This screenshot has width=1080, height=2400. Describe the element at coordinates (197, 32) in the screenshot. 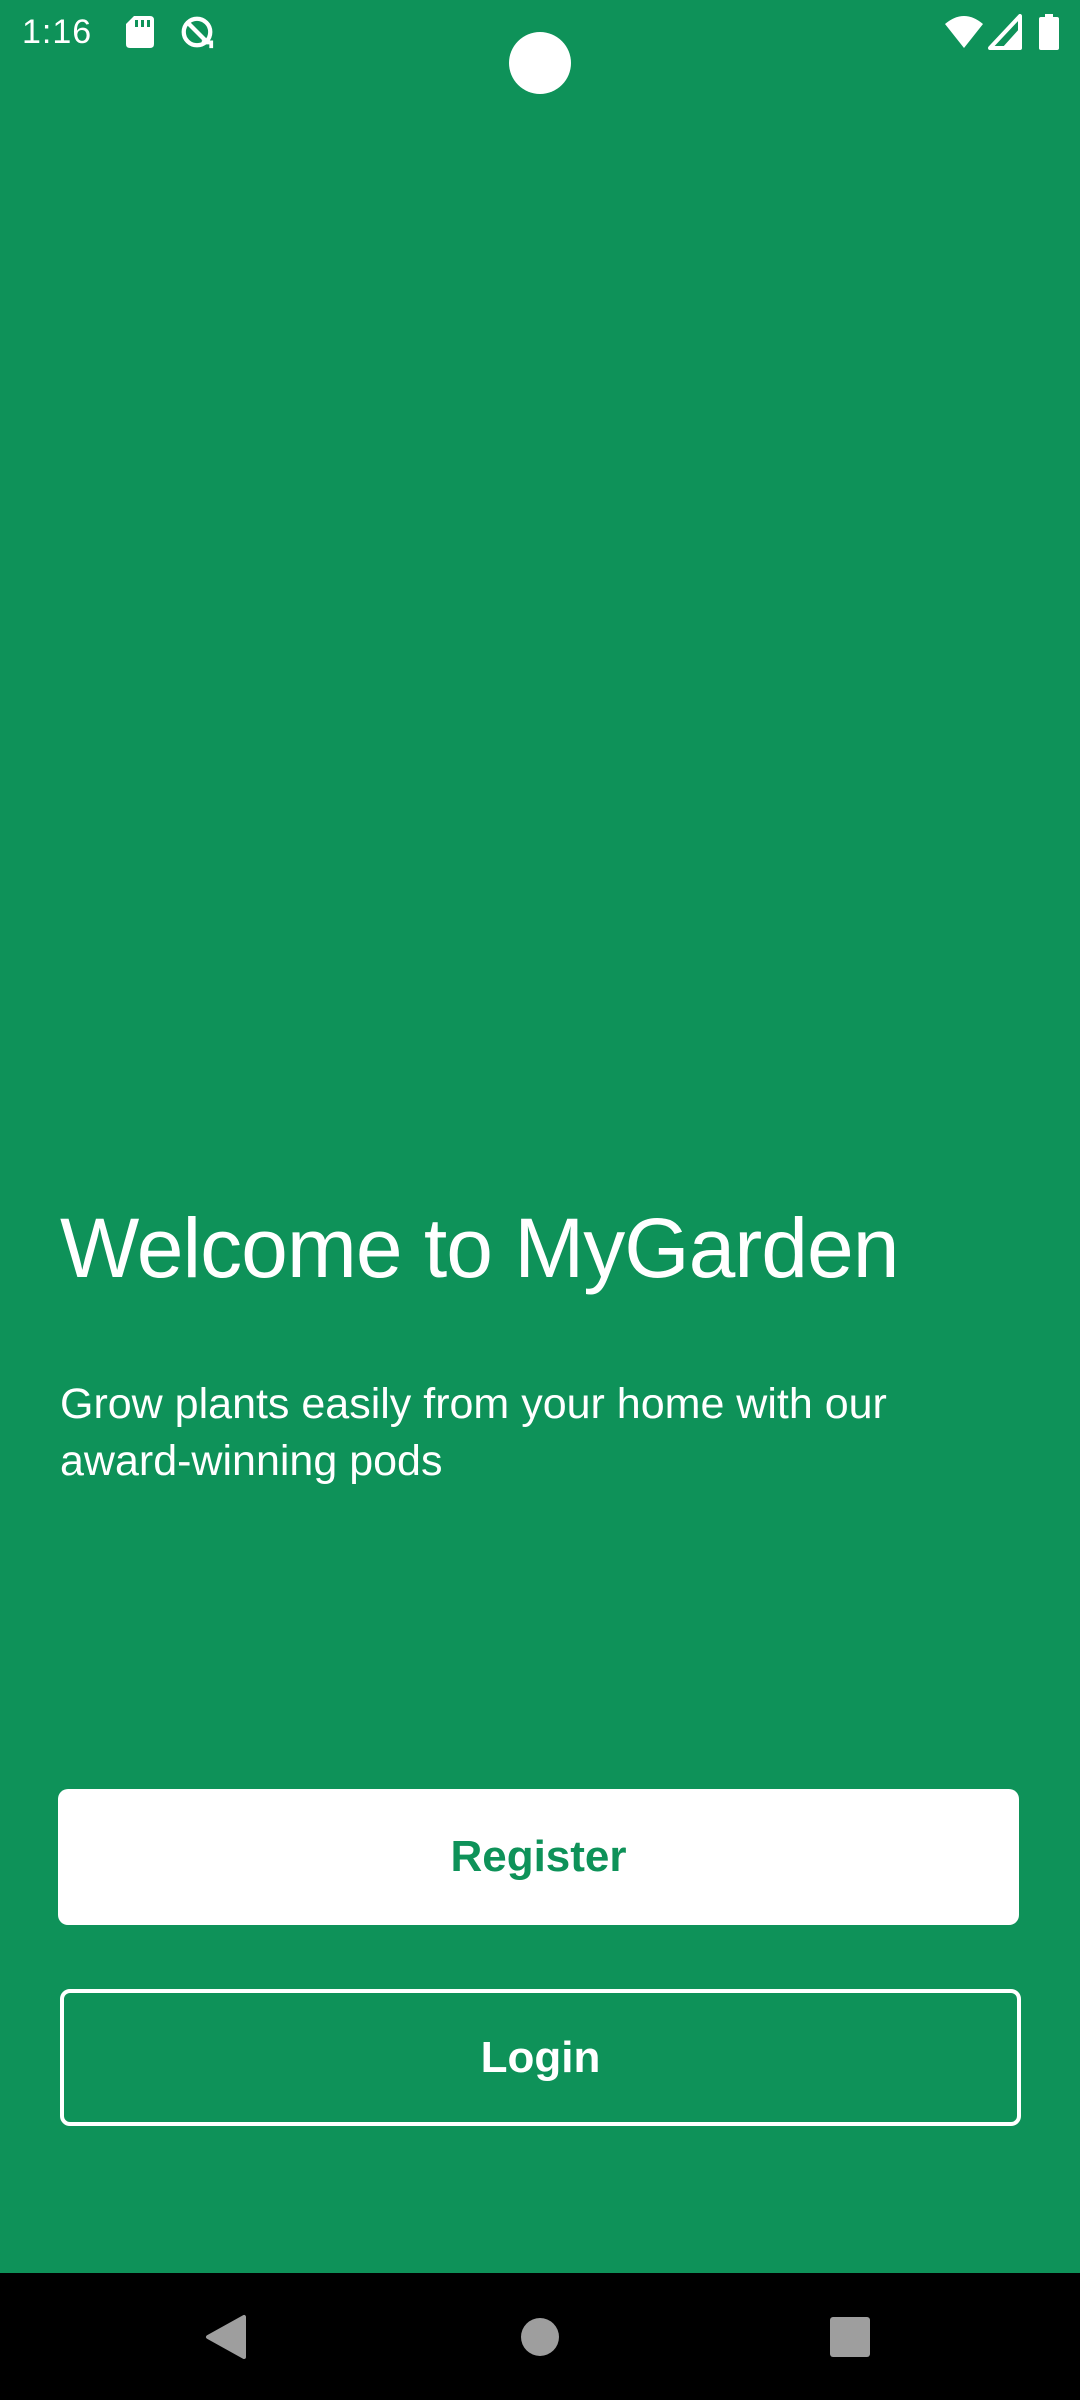

I see `sync-icon` at that location.